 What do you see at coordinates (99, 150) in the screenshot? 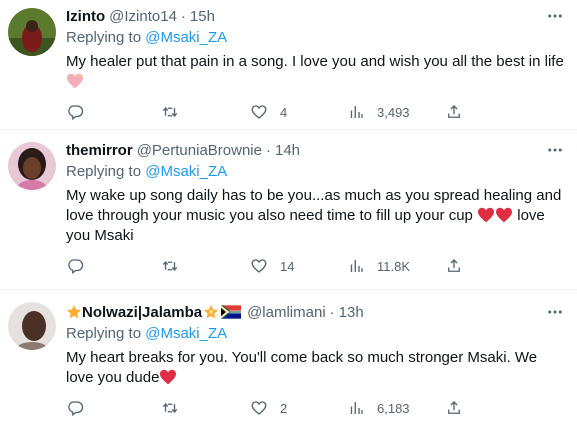
I see `display-name: themirror` at bounding box center [99, 150].